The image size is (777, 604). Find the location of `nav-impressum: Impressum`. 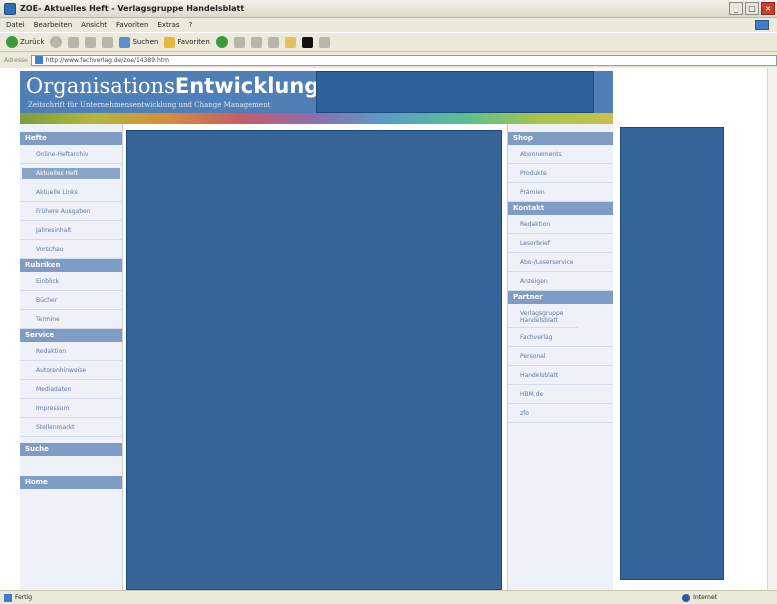

nav-impressum: Impressum is located at coordinates (71, 408).